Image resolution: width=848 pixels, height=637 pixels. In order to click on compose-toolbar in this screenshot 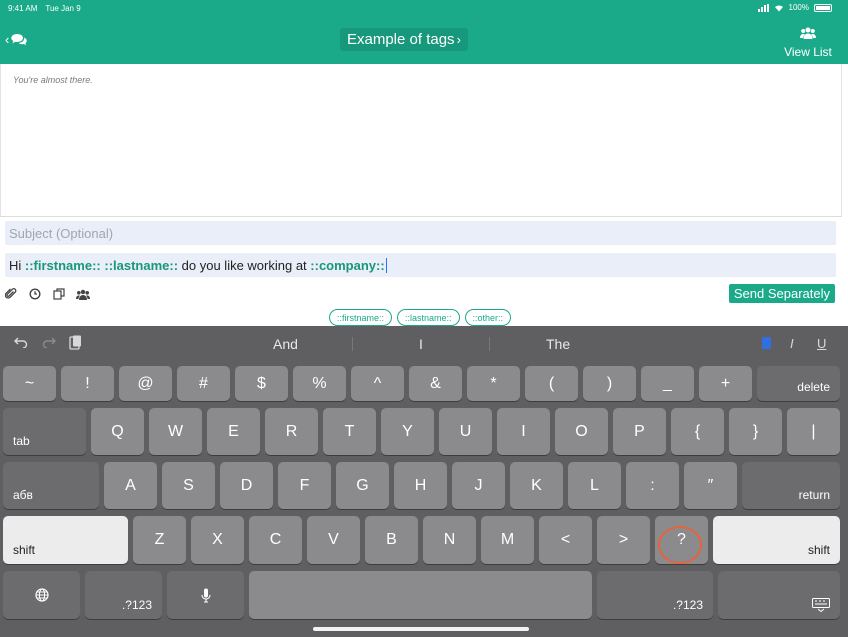, I will do `click(47, 294)`.